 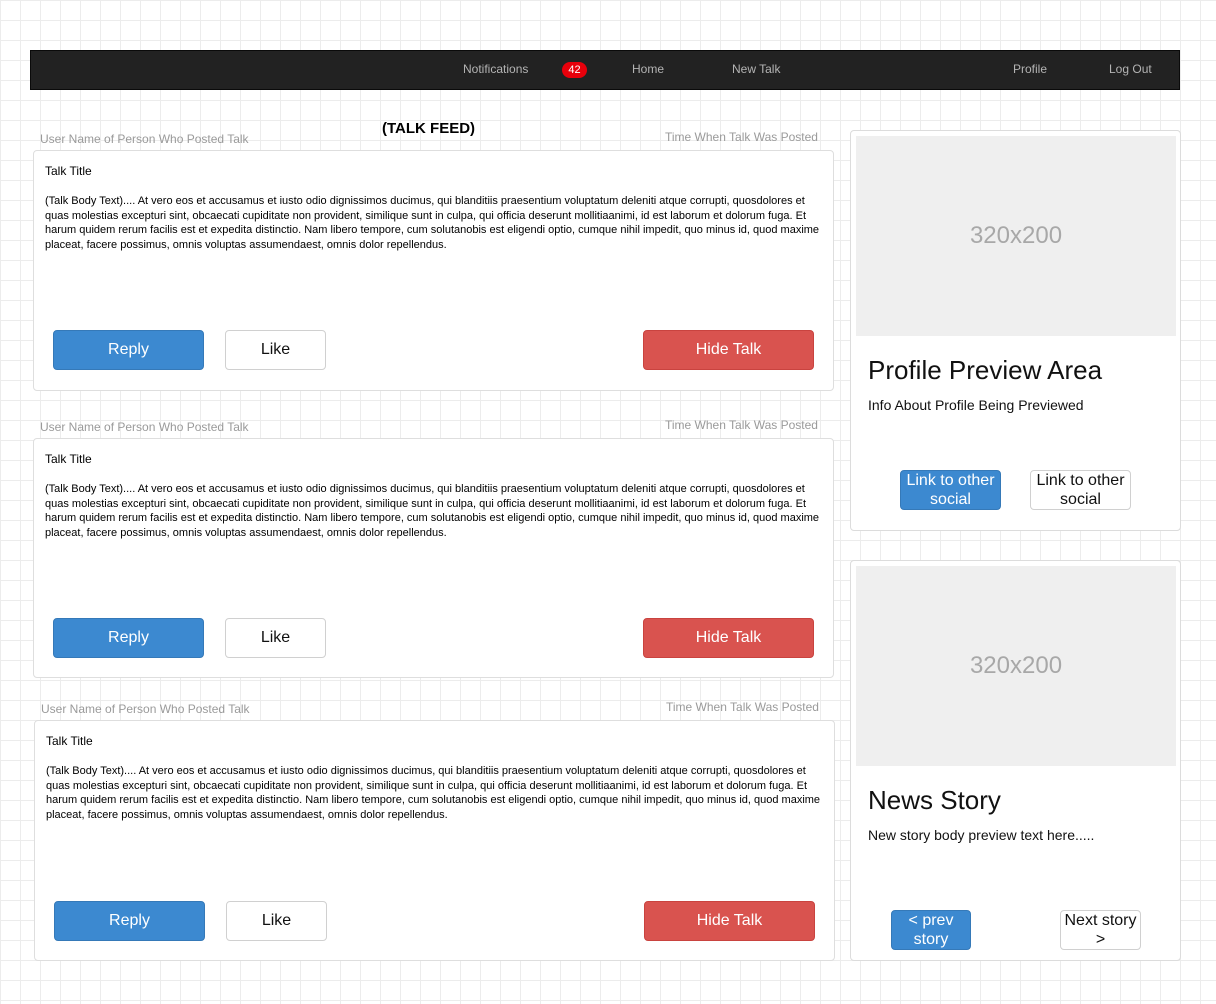 I want to click on nav-home: Home, so click(x=648, y=70).